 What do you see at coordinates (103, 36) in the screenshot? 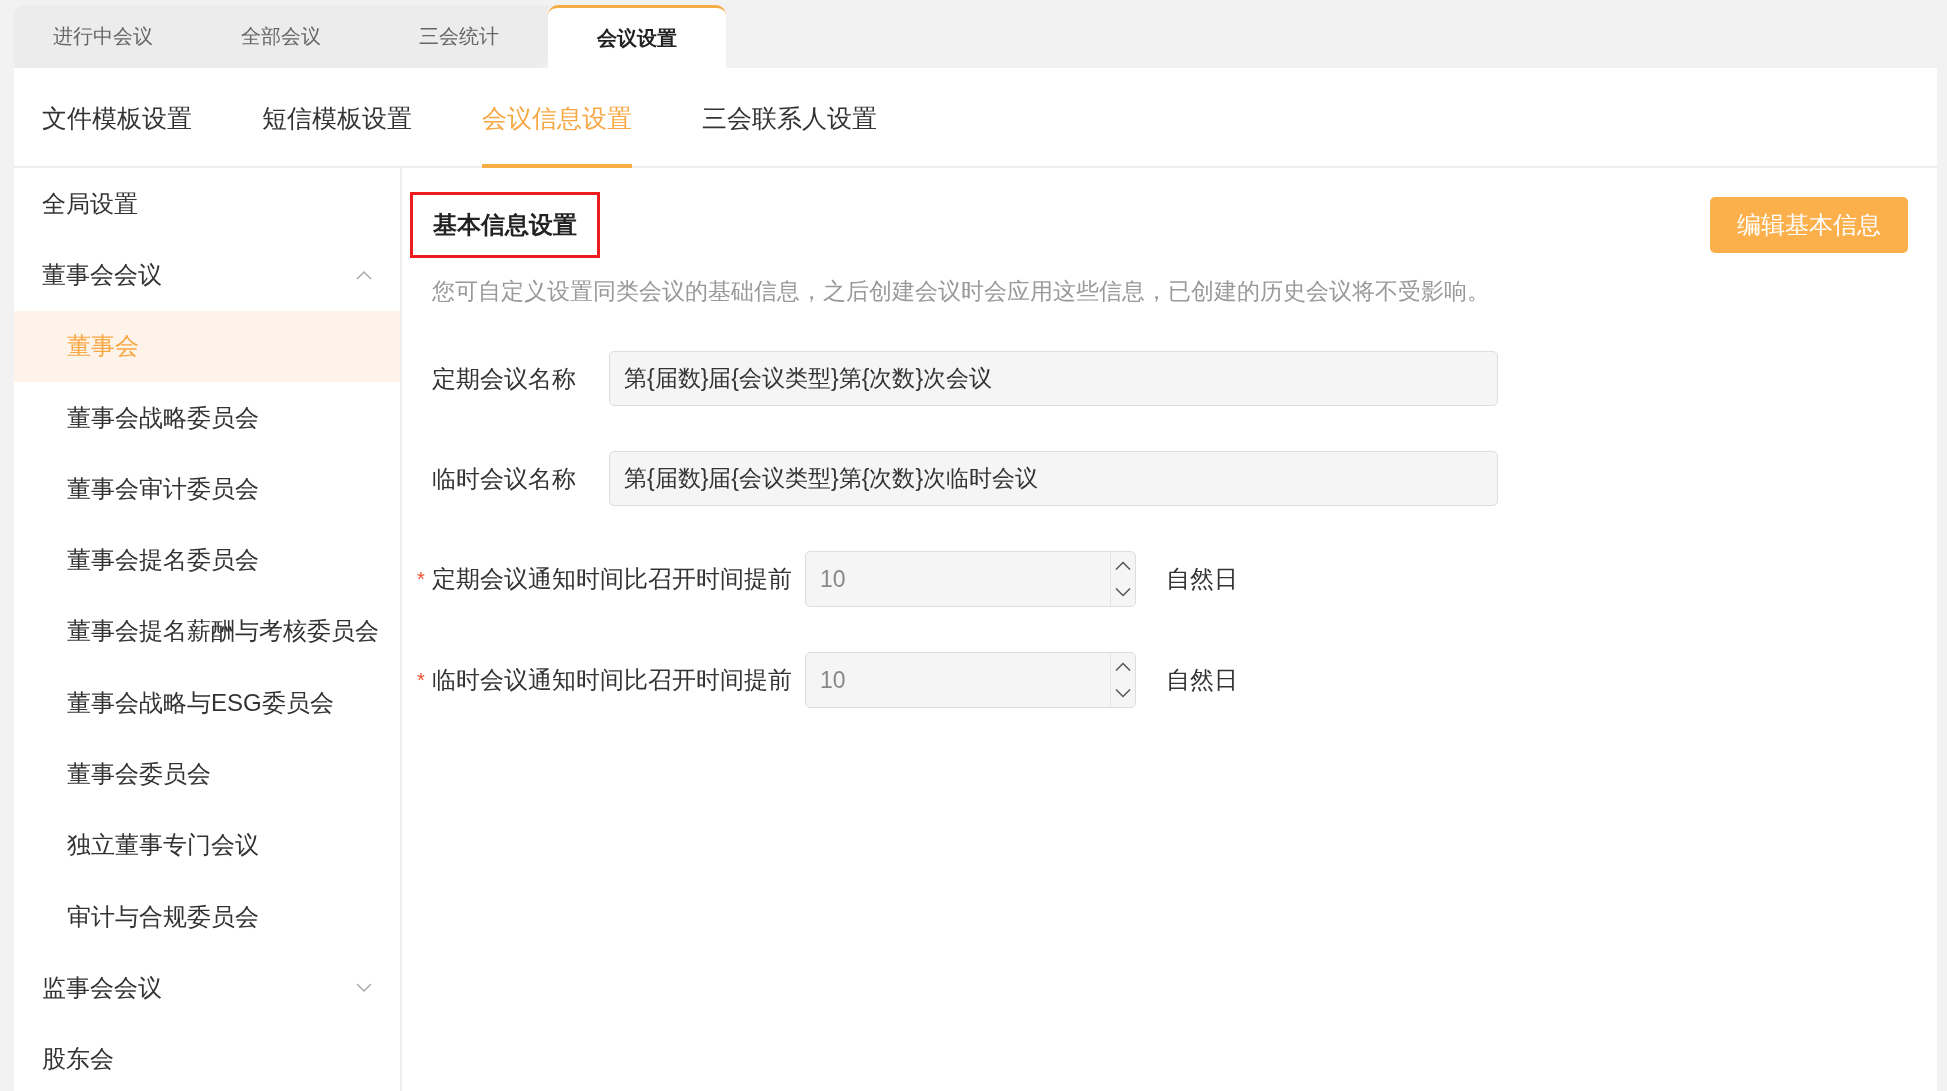
I see `top-tab: 进行中会议` at bounding box center [103, 36].